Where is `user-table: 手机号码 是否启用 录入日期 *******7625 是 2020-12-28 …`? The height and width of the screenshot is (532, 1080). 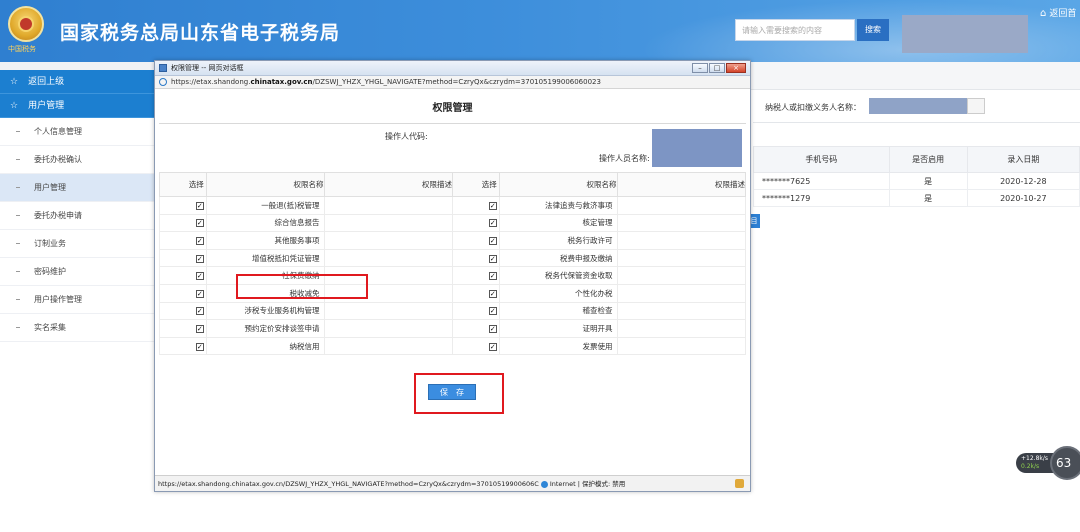 user-table: 手机号码 是否启用 录入日期 *******7625 是 2020-12-28 … is located at coordinates (916, 176).